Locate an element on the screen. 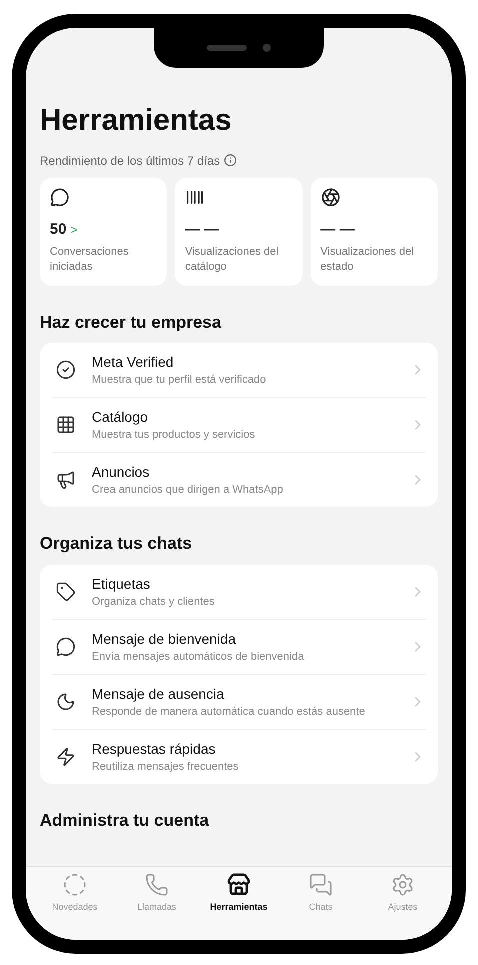 This screenshot has width=478, height=965. status-icon is located at coordinates (75, 884).